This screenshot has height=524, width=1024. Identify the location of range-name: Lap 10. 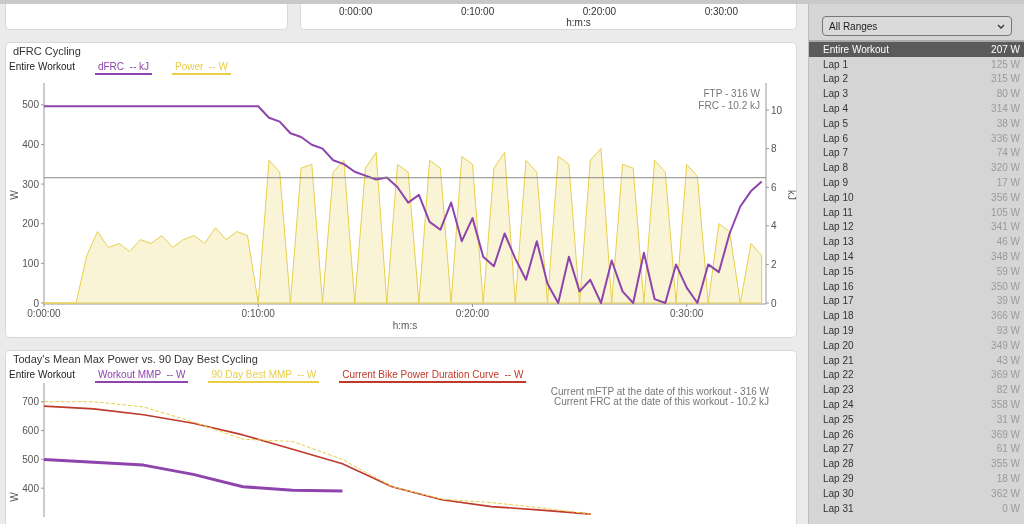
(838, 197).